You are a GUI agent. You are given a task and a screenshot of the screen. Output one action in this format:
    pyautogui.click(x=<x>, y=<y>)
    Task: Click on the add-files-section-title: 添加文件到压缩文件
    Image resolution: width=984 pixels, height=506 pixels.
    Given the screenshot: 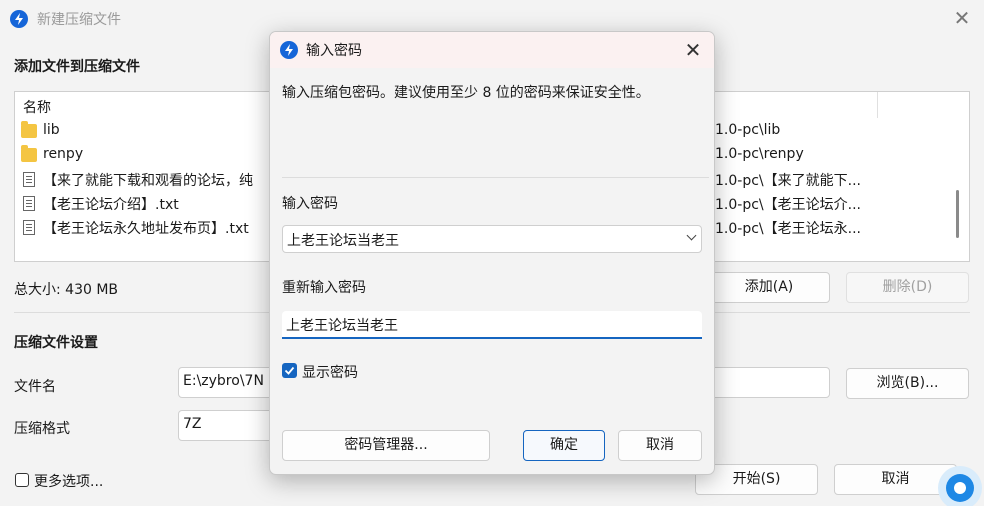 What is the action you would take?
    pyautogui.click(x=77, y=67)
    